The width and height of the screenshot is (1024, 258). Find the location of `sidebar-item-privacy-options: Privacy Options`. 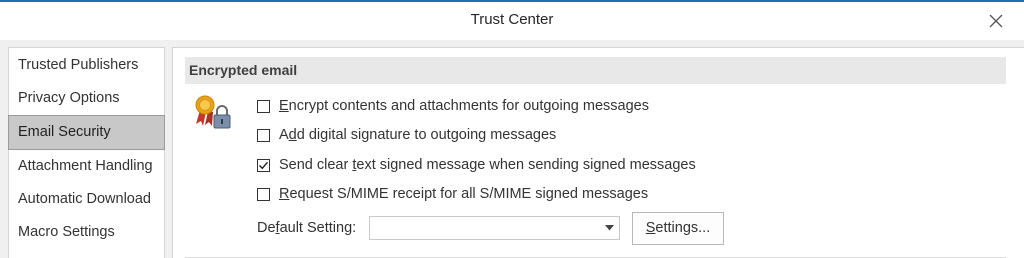

sidebar-item-privacy-options: Privacy Options is located at coordinates (86, 98).